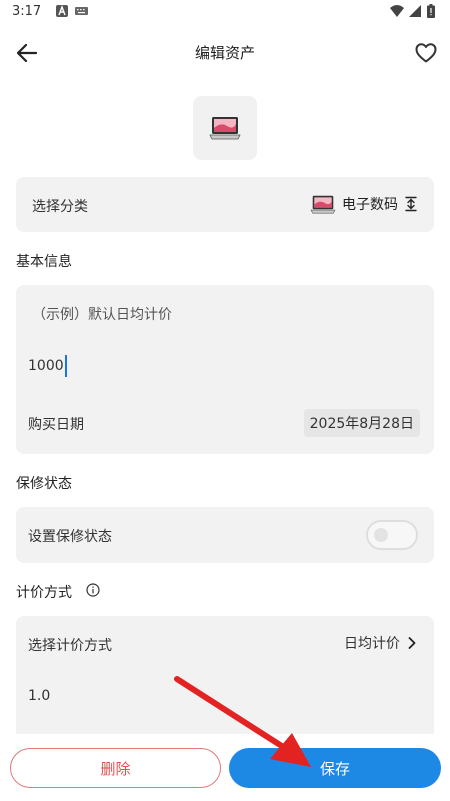 This screenshot has height=801, width=450. What do you see at coordinates (70, 646) in the screenshot?
I see `pricing-method-label: 选择计价方式` at bounding box center [70, 646].